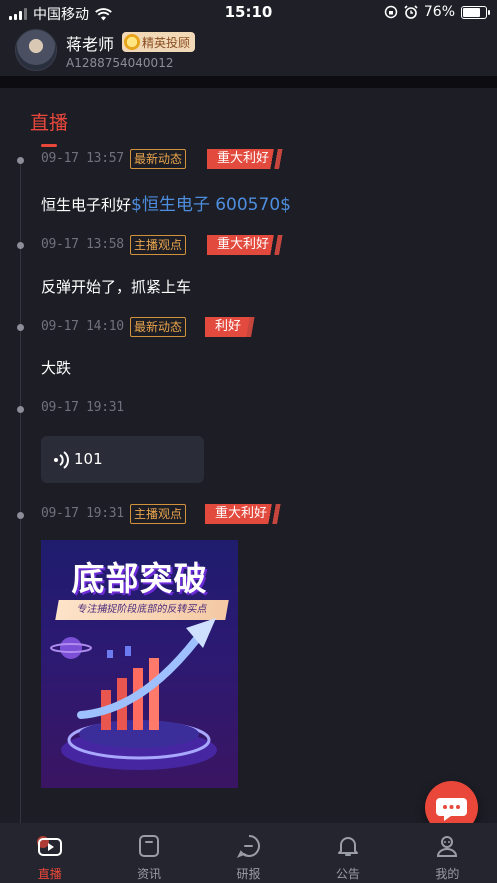 The width and height of the screenshot is (497, 883). I want to click on battery-icon, so click(475, 12).